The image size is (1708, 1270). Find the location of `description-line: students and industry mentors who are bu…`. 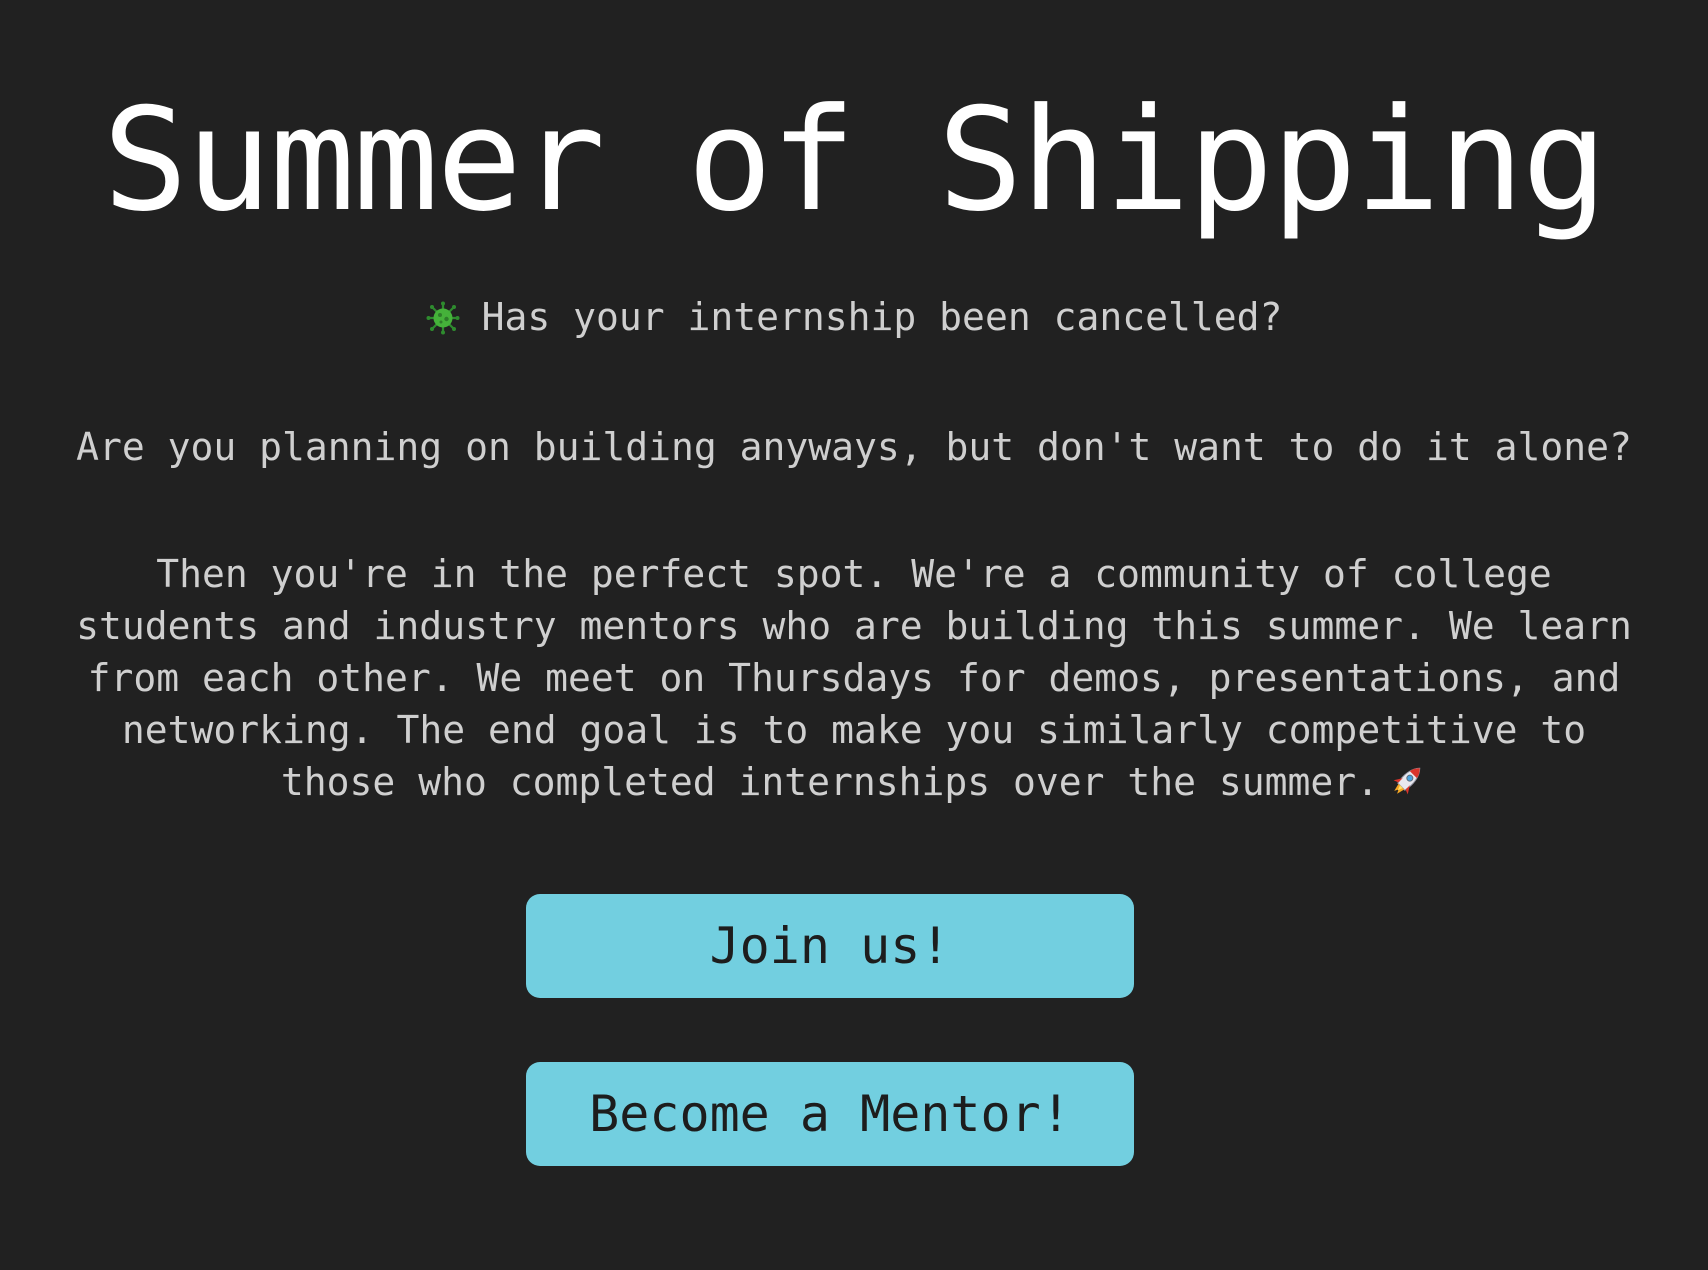

description-line: students and industry mentors who are bu… is located at coordinates (854, 626).